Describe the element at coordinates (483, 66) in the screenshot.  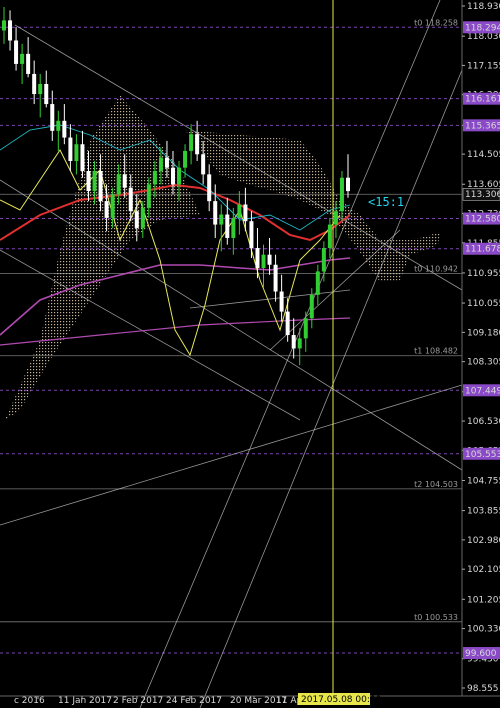
I see `y-tick-label-2: 117.155` at that location.